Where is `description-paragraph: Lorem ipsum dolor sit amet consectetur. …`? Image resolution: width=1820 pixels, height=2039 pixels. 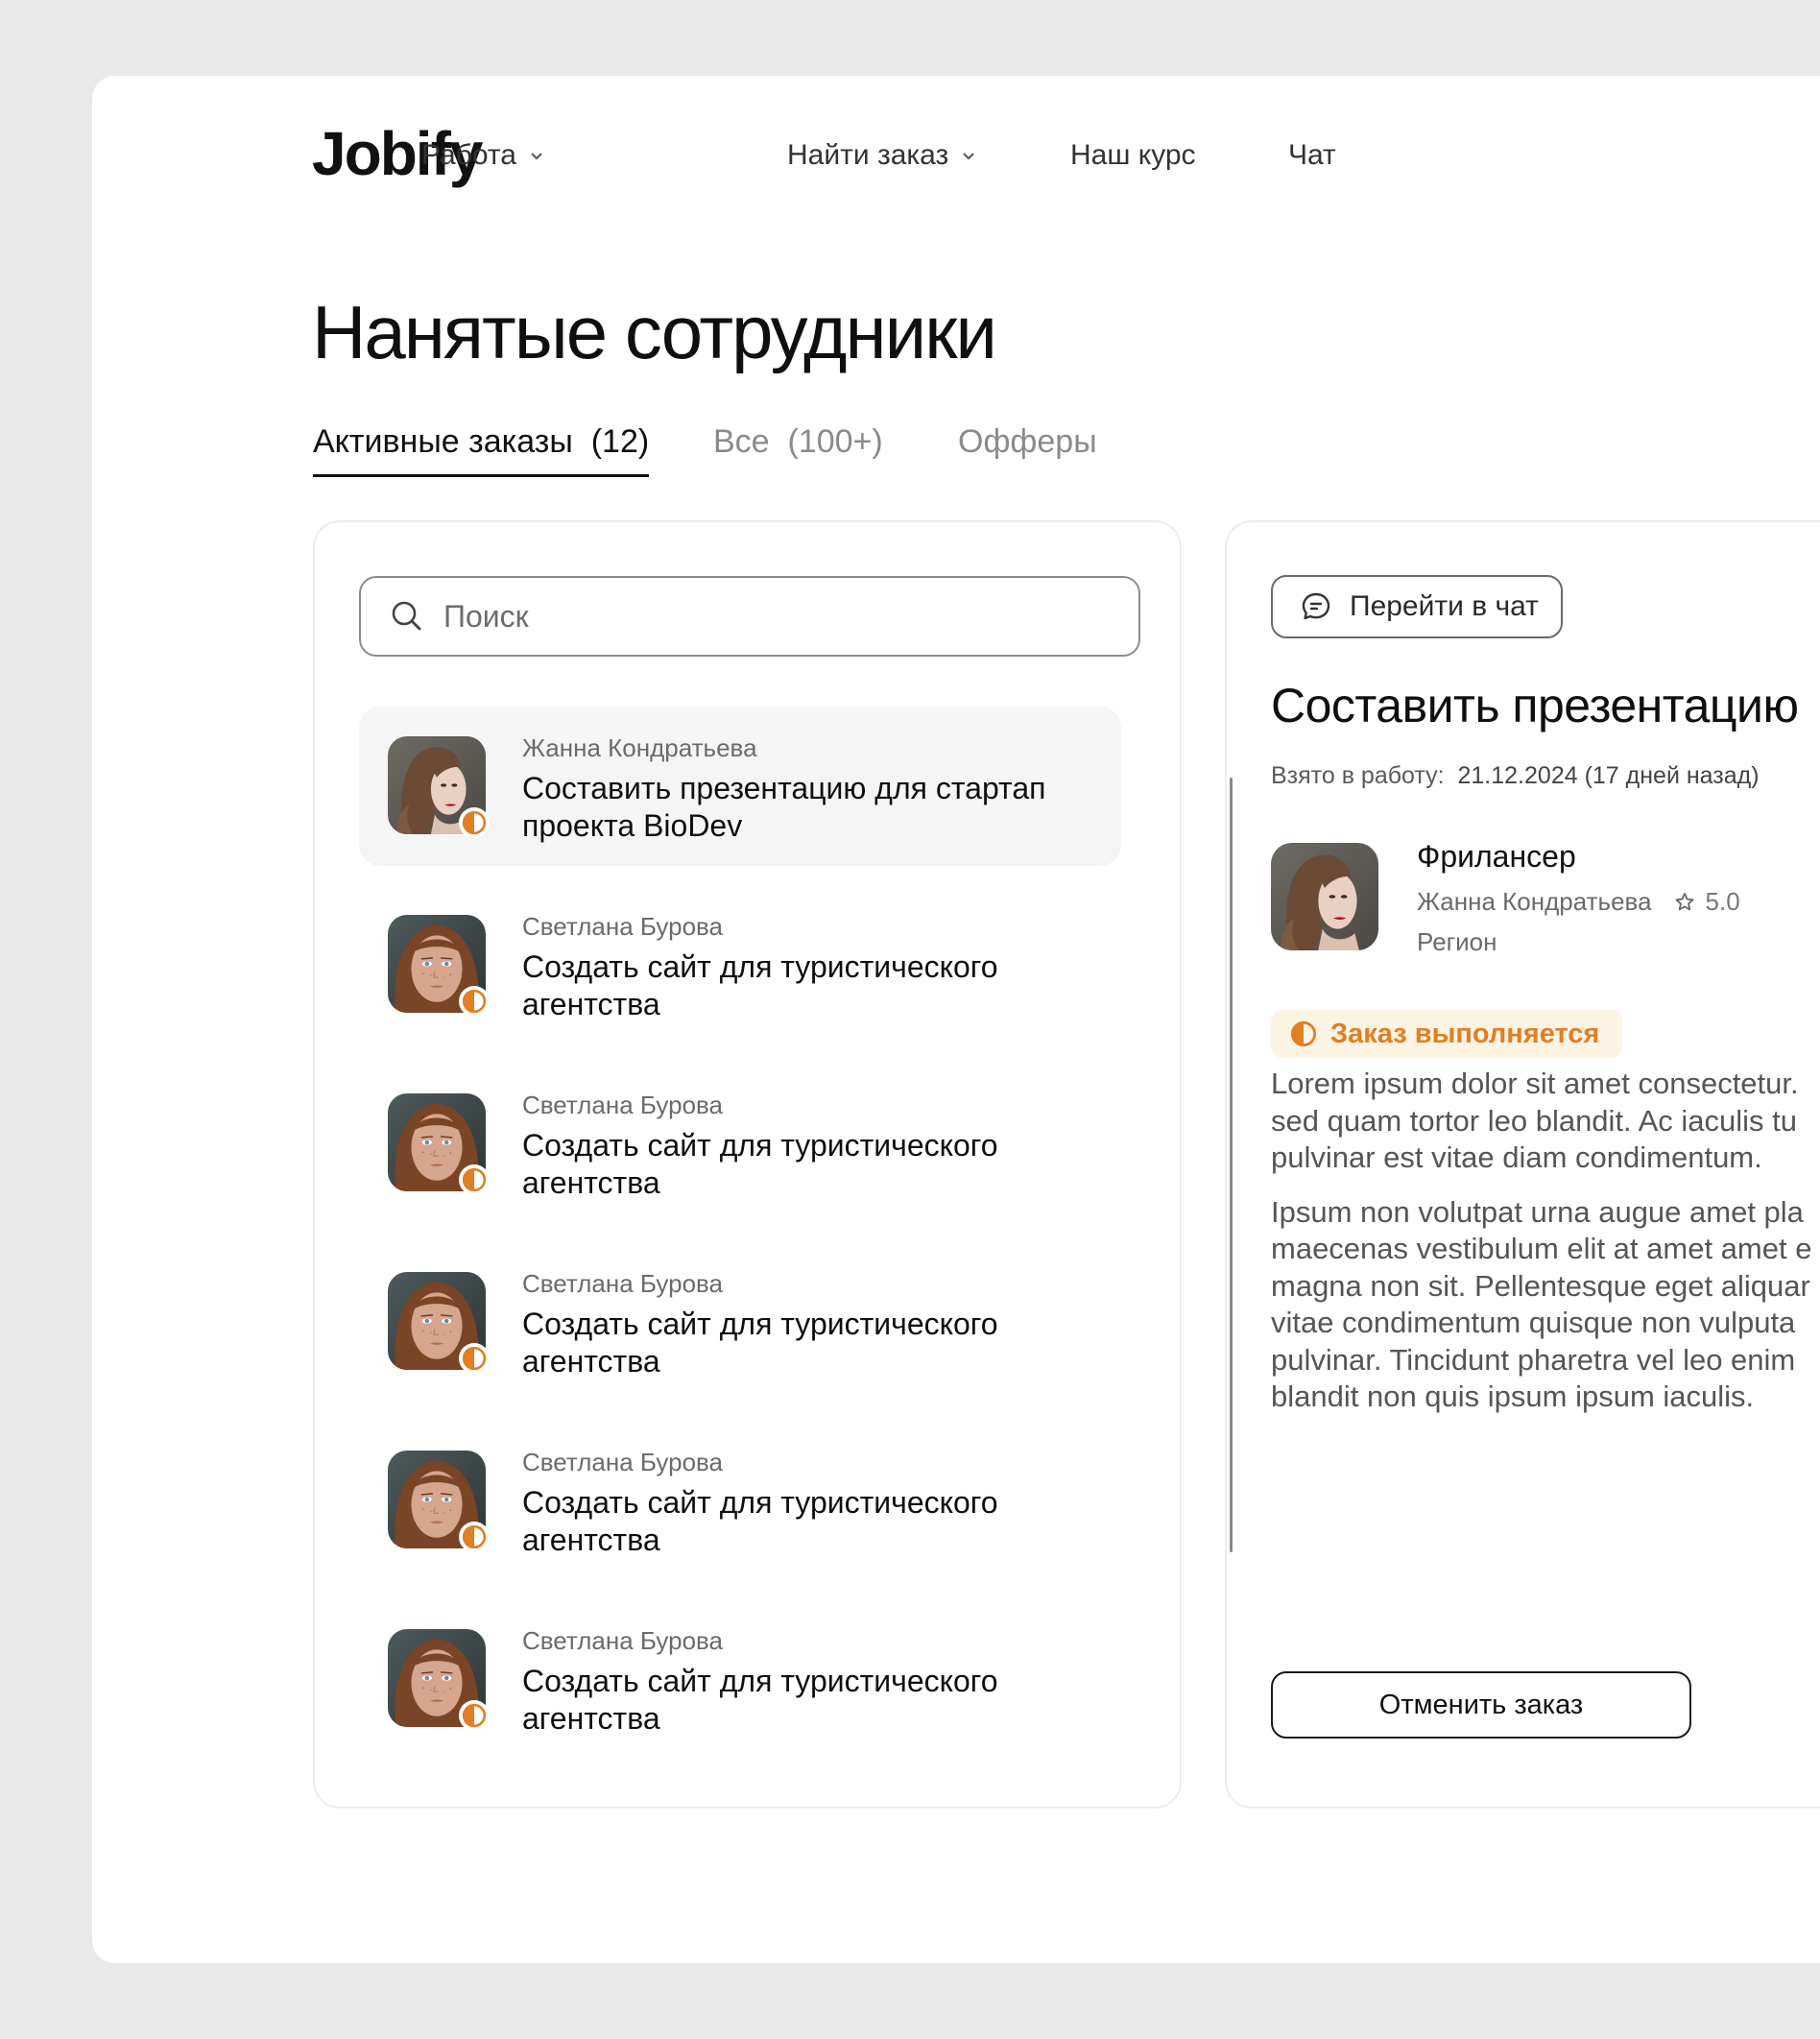
description-paragraph: Lorem ipsum dolor sit amet consectetur. … is located at coordinates (1535, 1120).